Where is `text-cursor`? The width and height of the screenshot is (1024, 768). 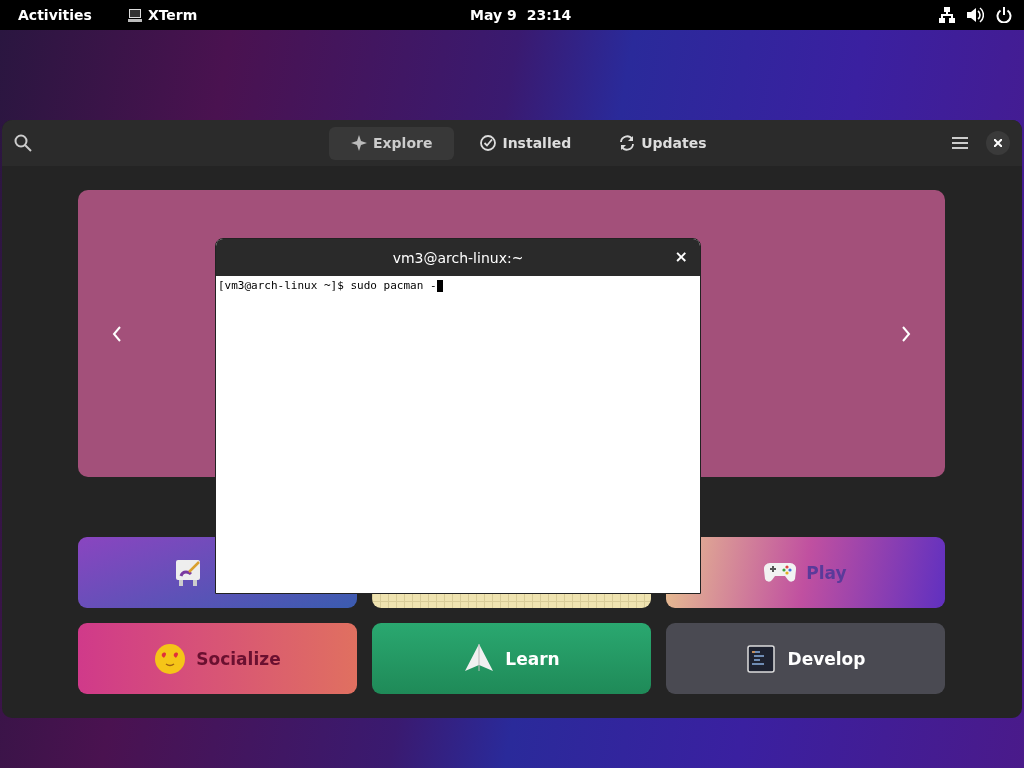
text-cursor is located at coordinates (439, 285).